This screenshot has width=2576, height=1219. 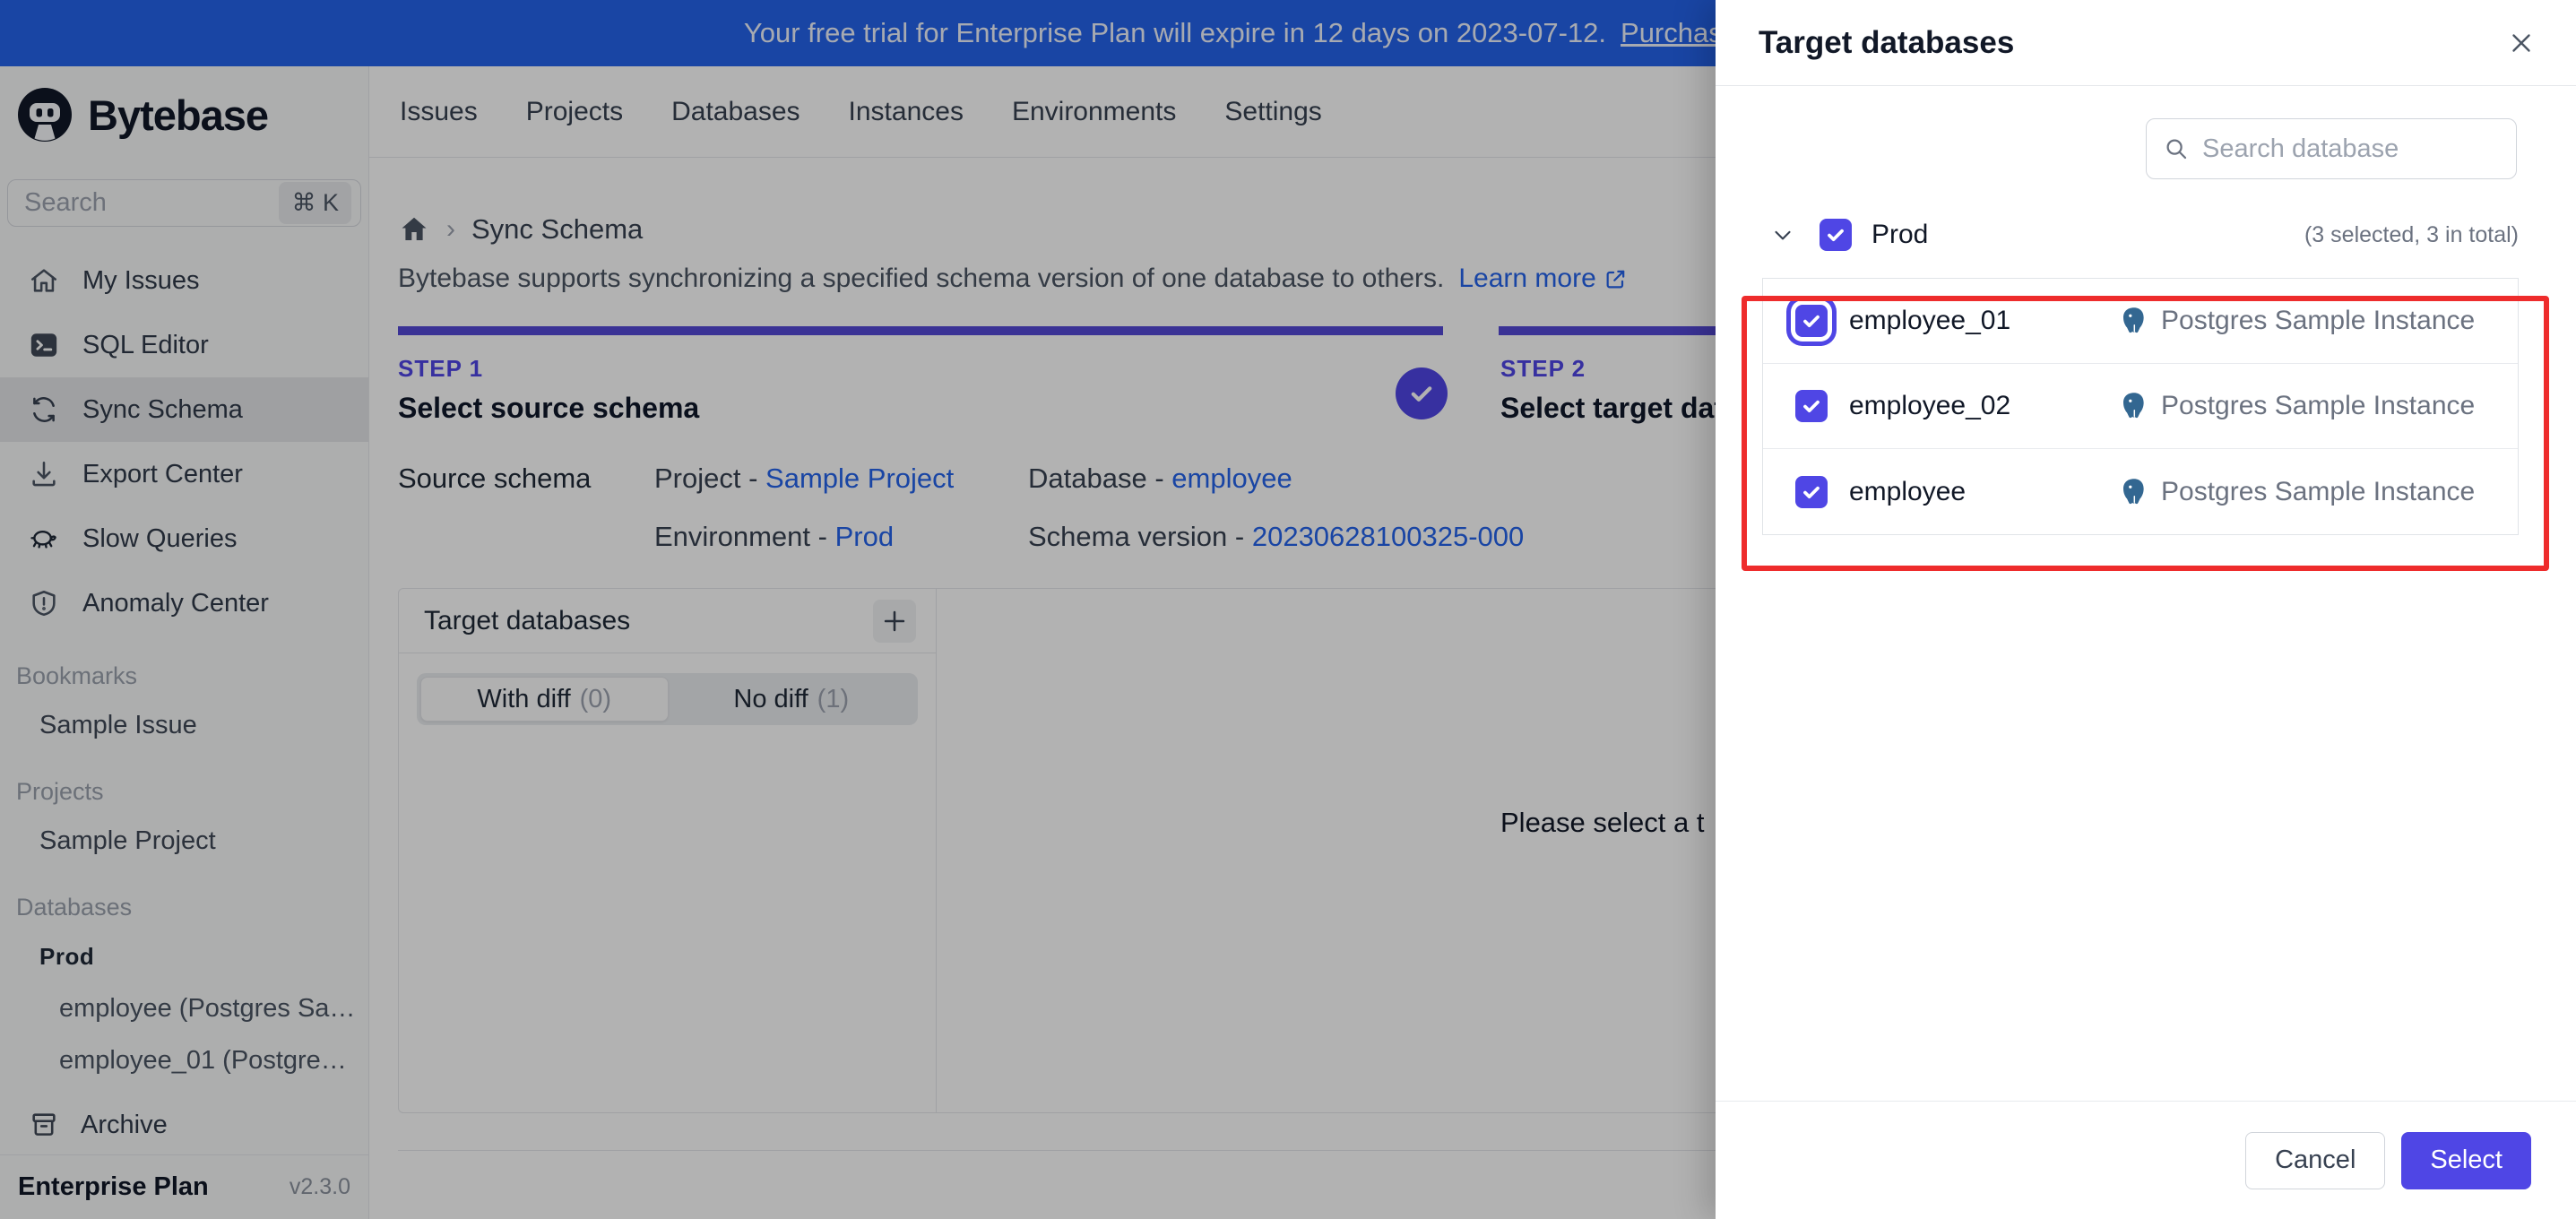 What do you see at coordinates (2146, 1160) in the screenshot?
I see `drawer-footer: Cancel Select` at bounding box center [2146, 1160].